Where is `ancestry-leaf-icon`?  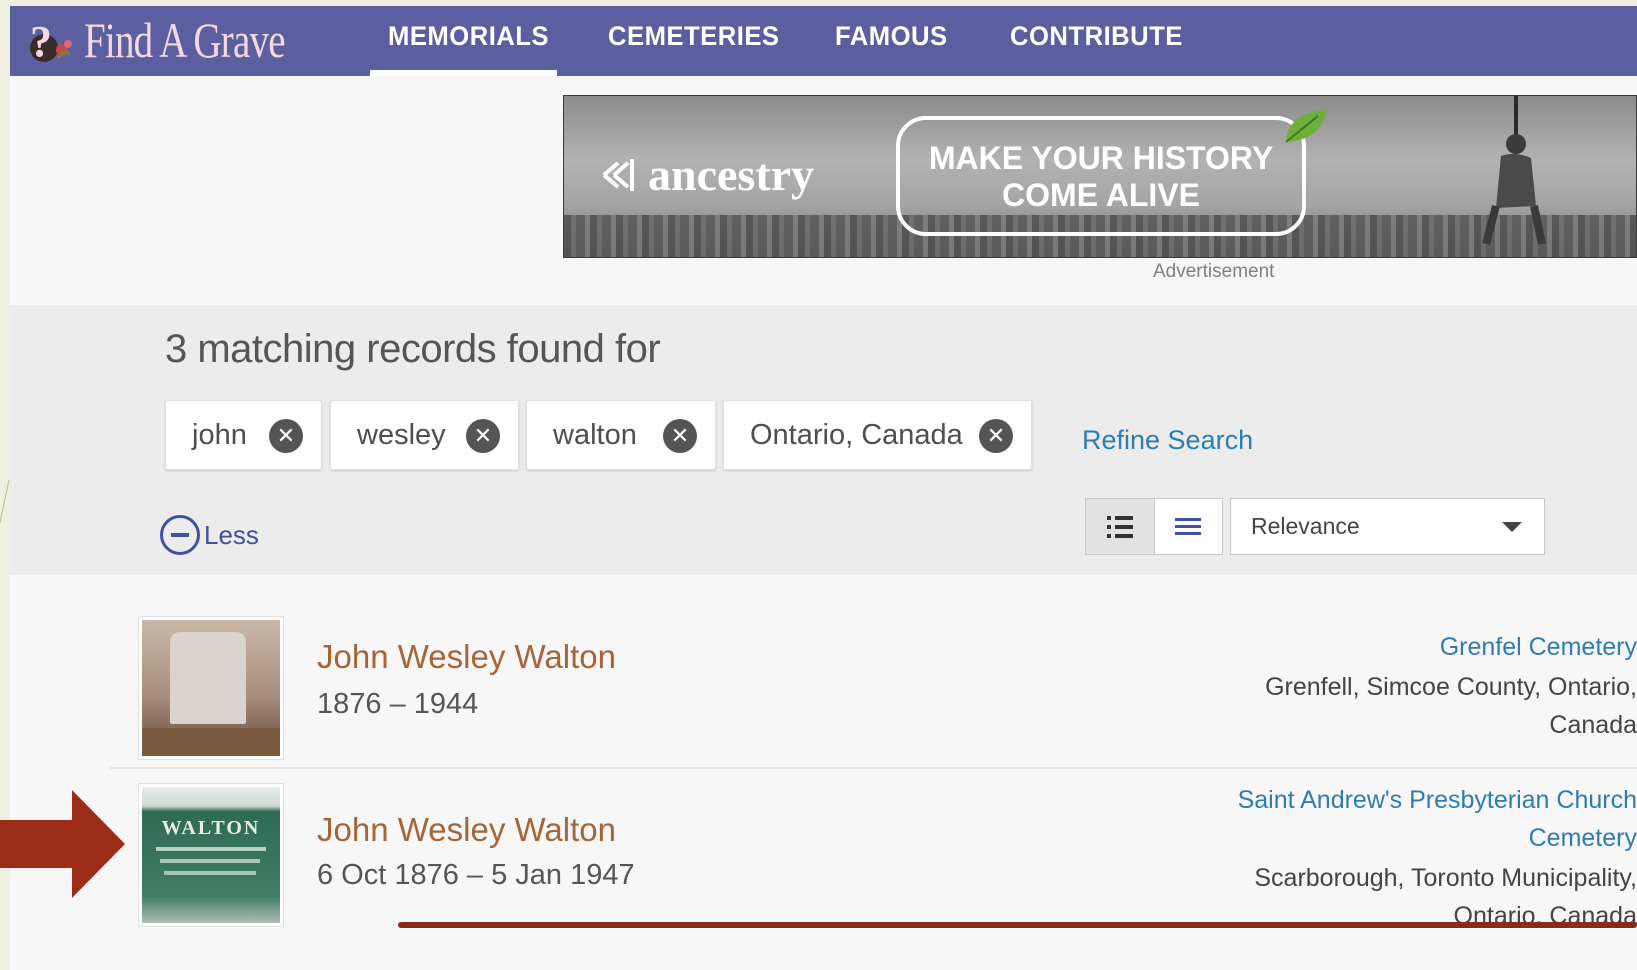
ancestry-leaf-icon is located at coordinates (618, 174).